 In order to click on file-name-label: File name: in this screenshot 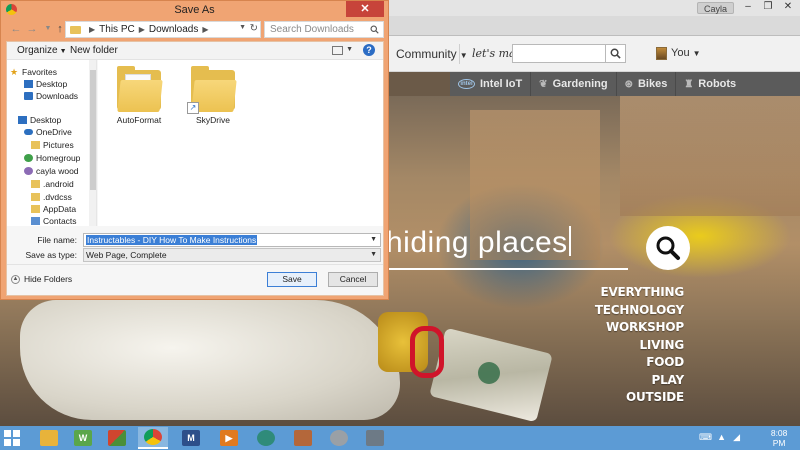, I will do `click(57, 240)`.